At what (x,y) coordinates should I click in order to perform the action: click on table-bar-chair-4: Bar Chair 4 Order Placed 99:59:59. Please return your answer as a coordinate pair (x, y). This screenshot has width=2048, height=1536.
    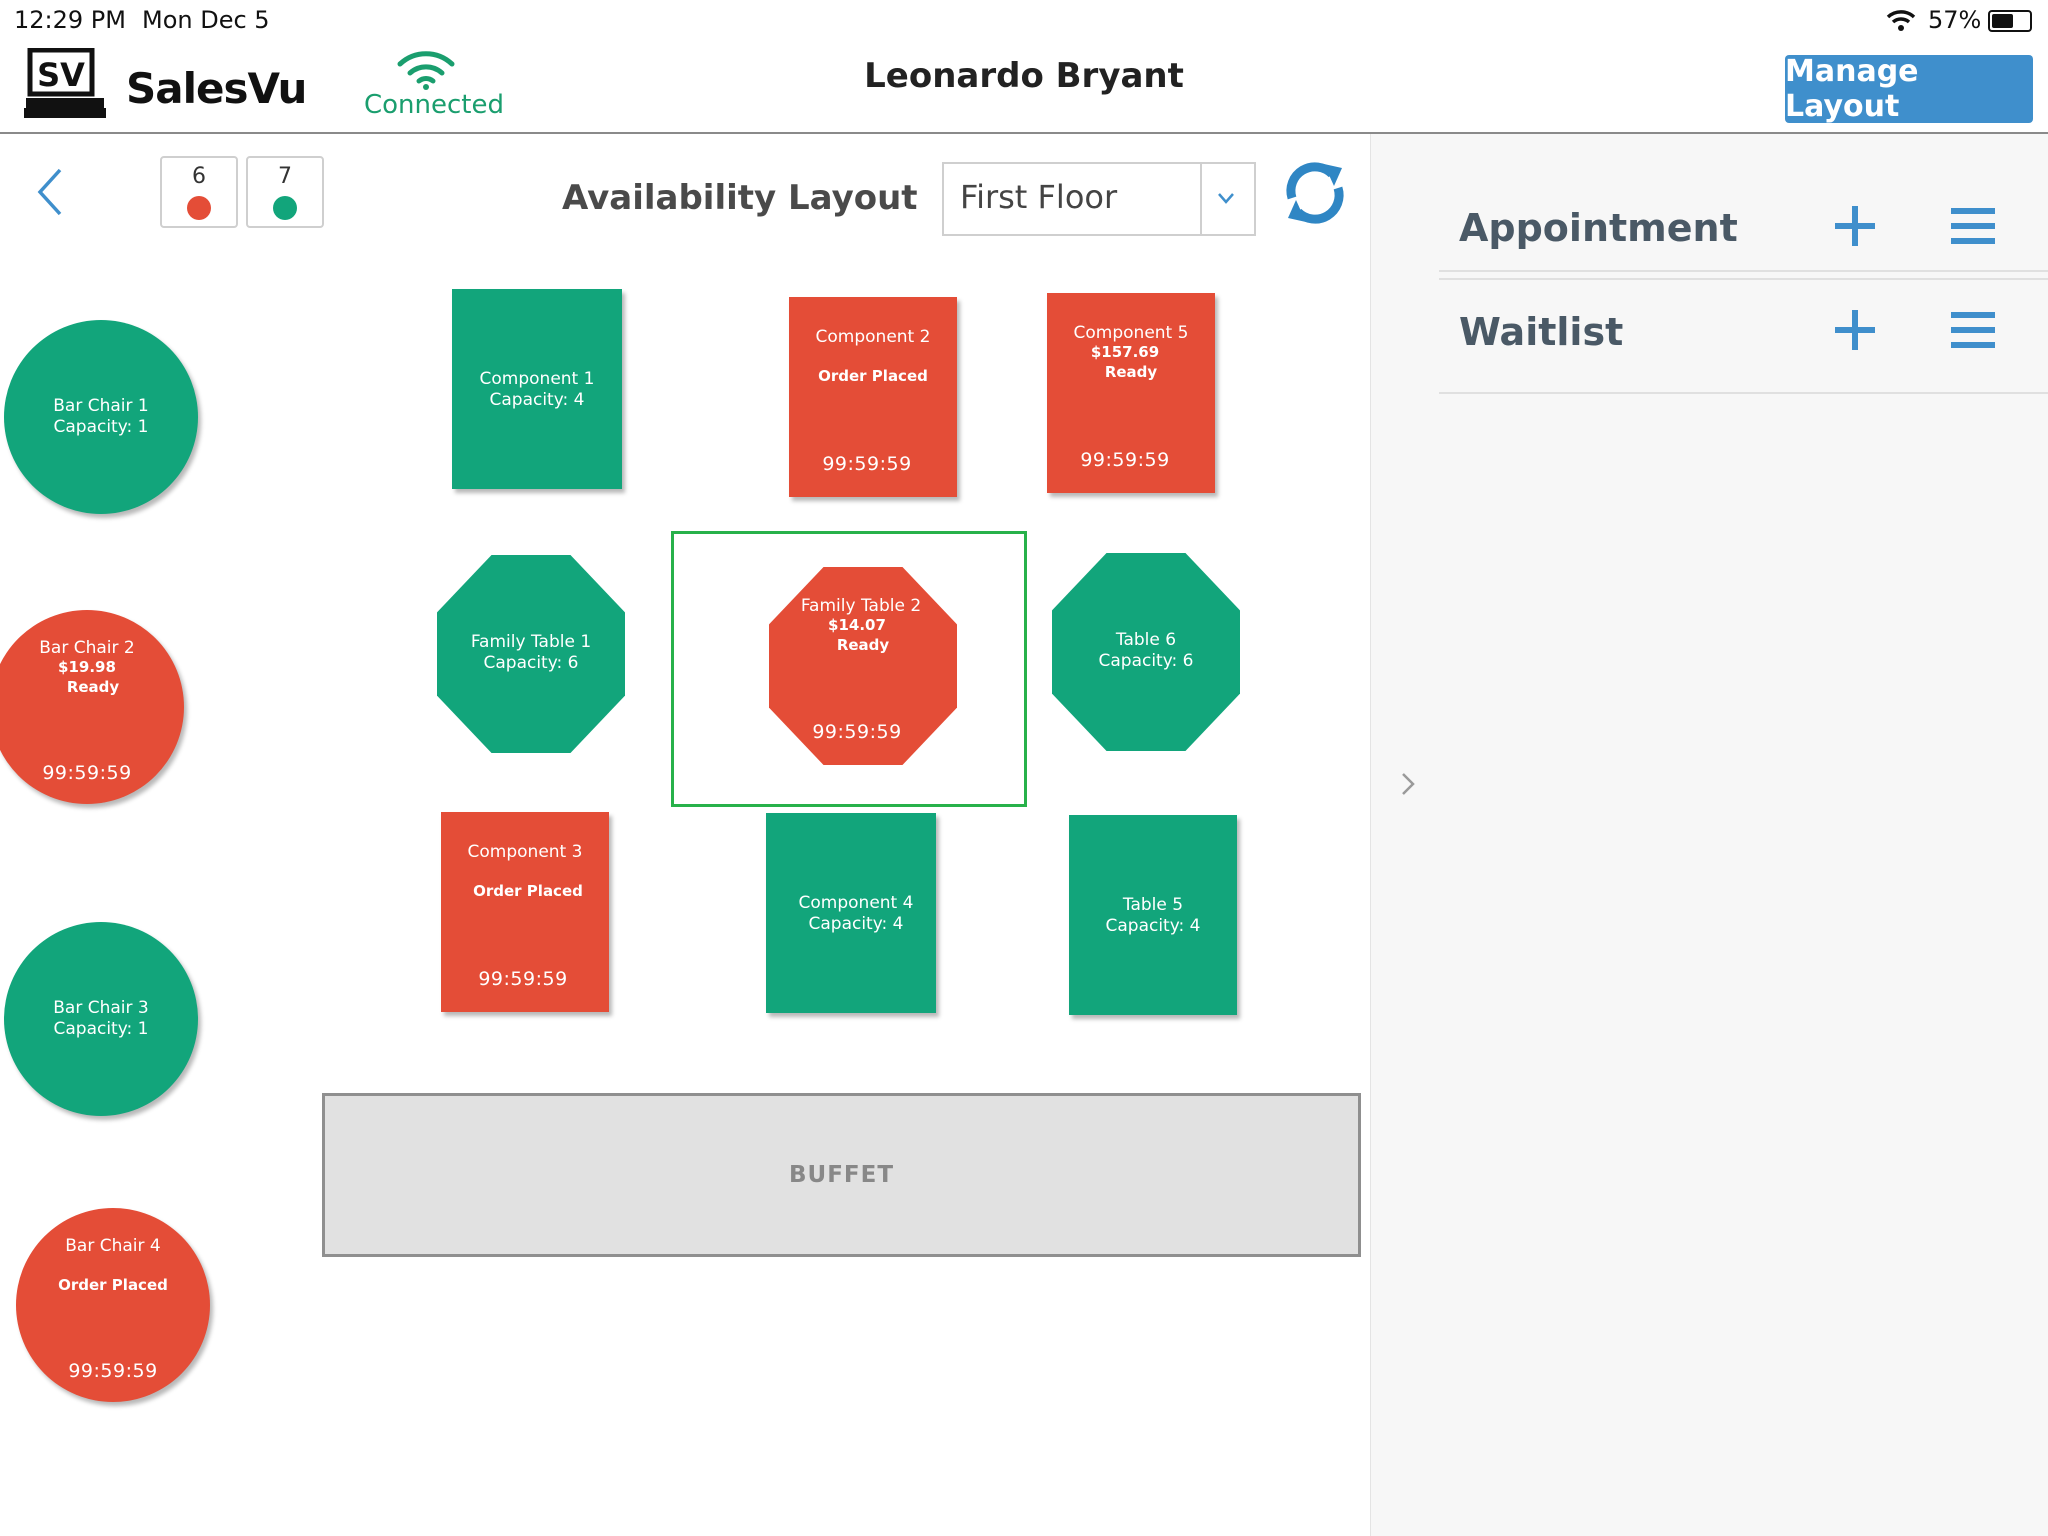
    Looking at the image, I should click on (113, 1305).